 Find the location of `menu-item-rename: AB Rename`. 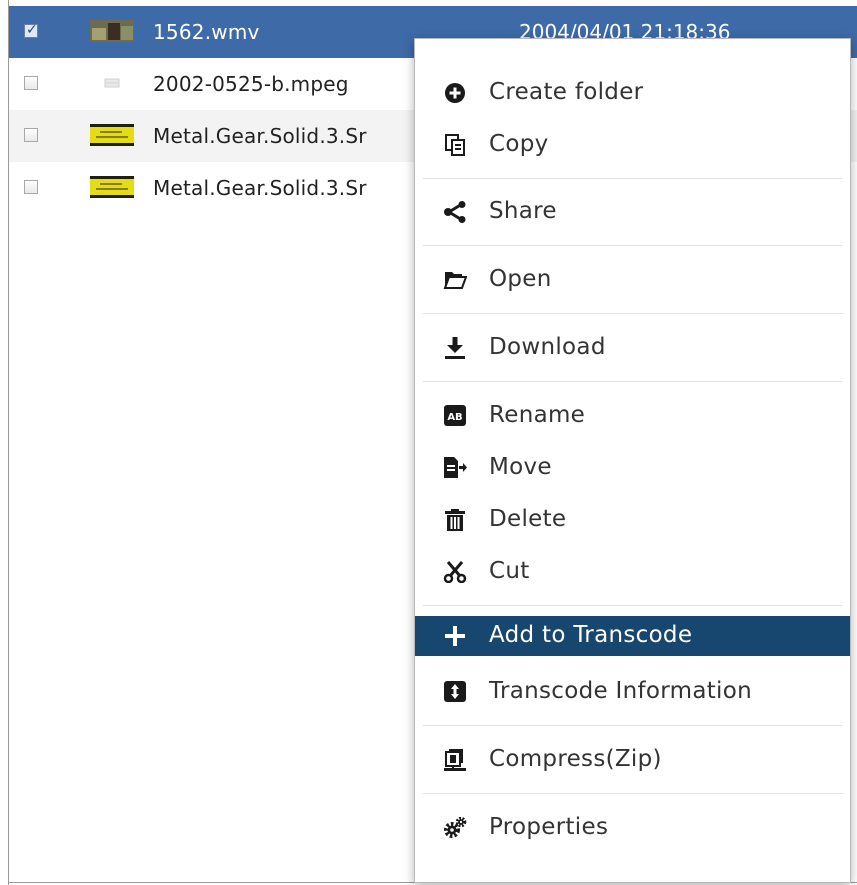

menu-item-rename: AB Rename is located at coordinates (632, 416).